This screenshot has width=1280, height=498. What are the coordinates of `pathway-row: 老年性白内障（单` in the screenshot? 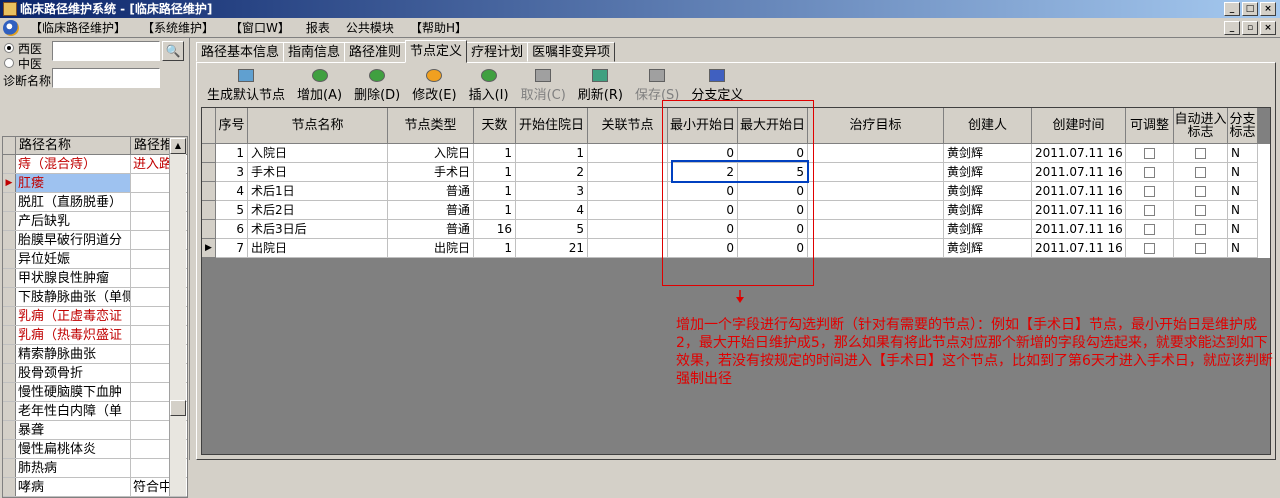 It's located at (95, 411).